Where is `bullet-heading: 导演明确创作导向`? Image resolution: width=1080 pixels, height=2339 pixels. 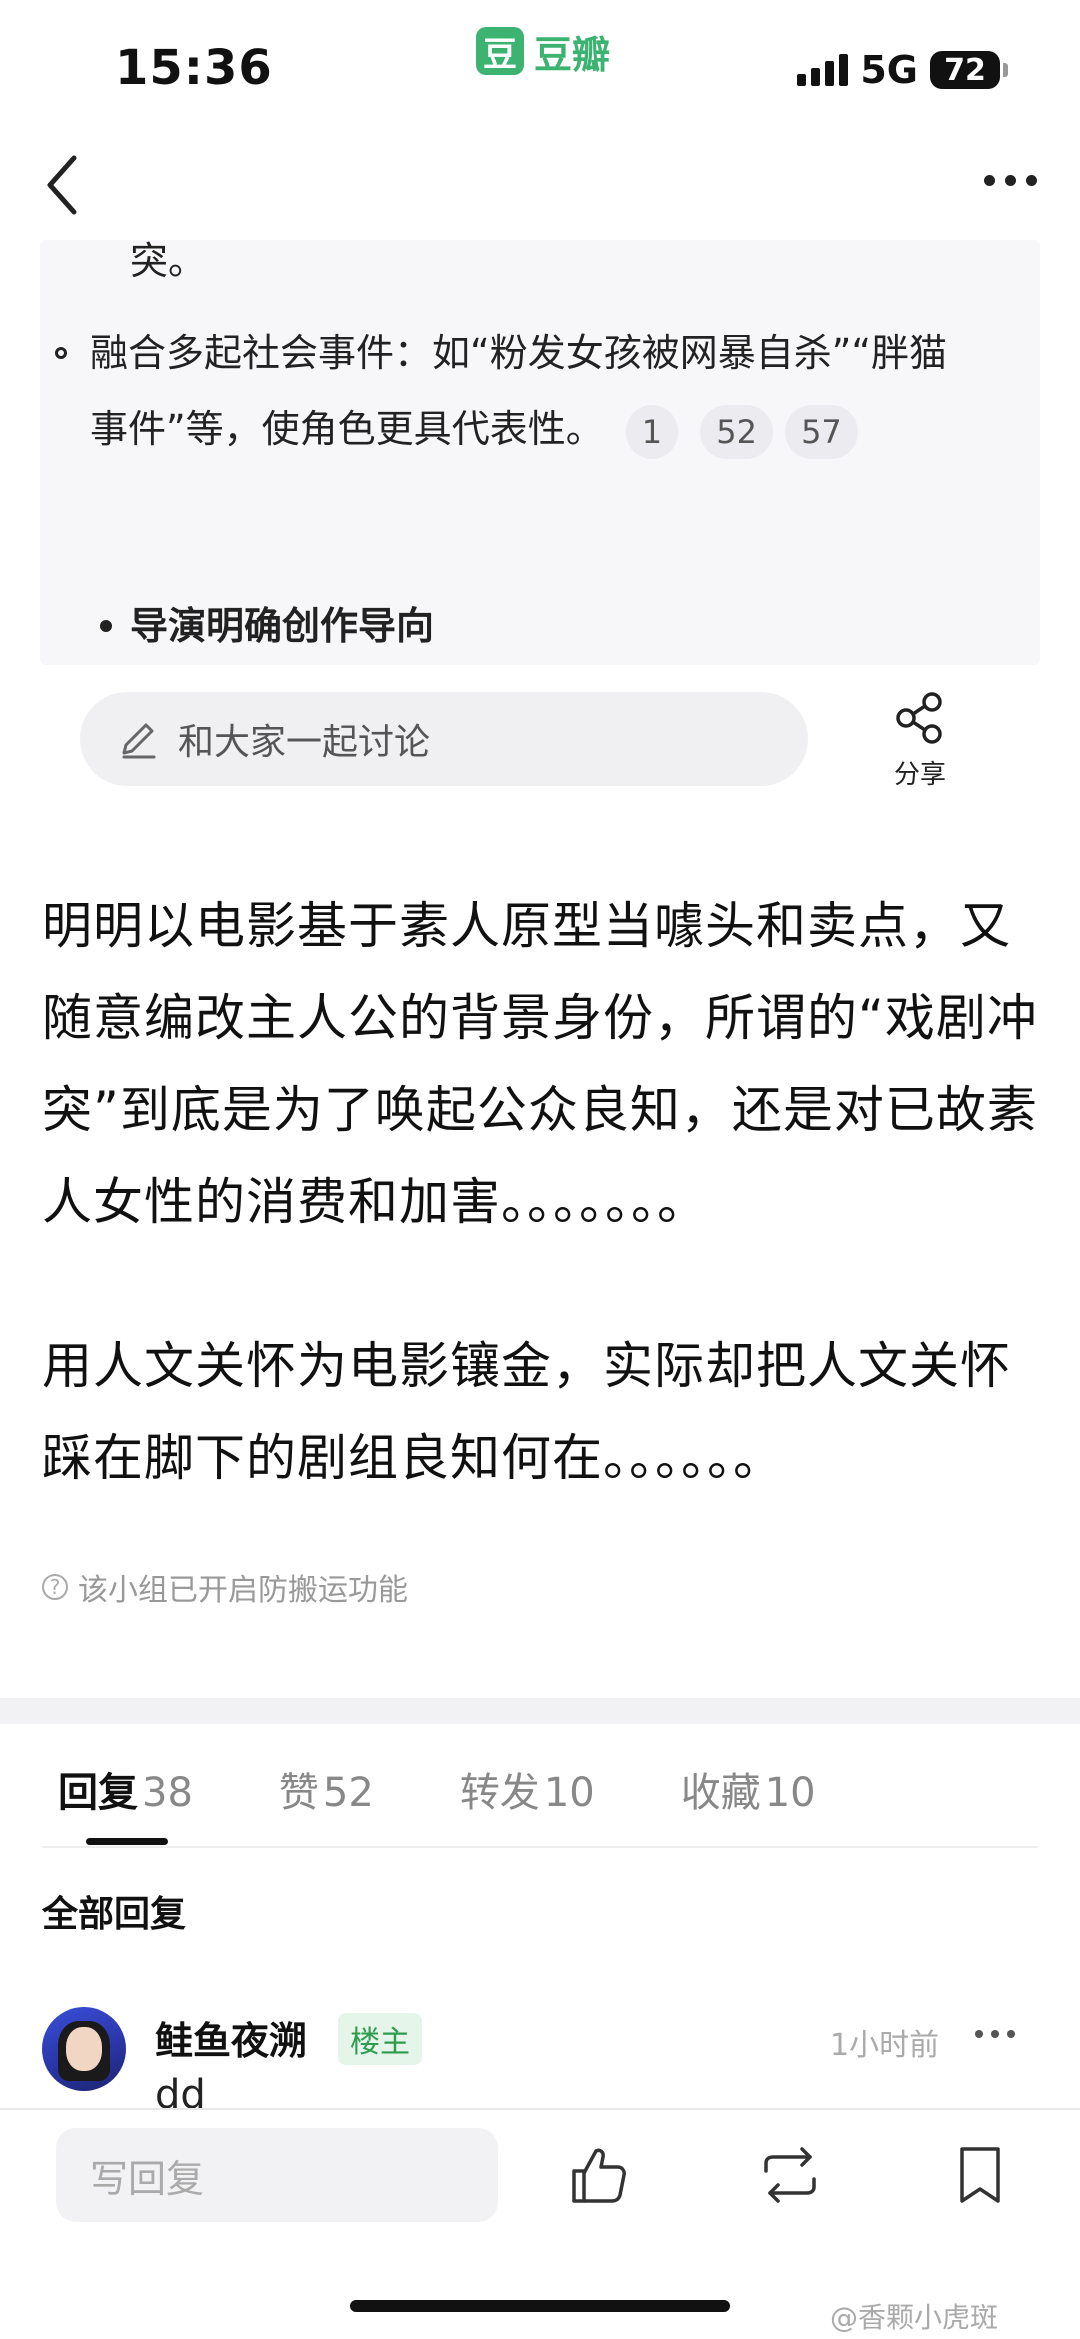 bullet-heading: 导演明确创作导向 is located at coordinates (282, 626).